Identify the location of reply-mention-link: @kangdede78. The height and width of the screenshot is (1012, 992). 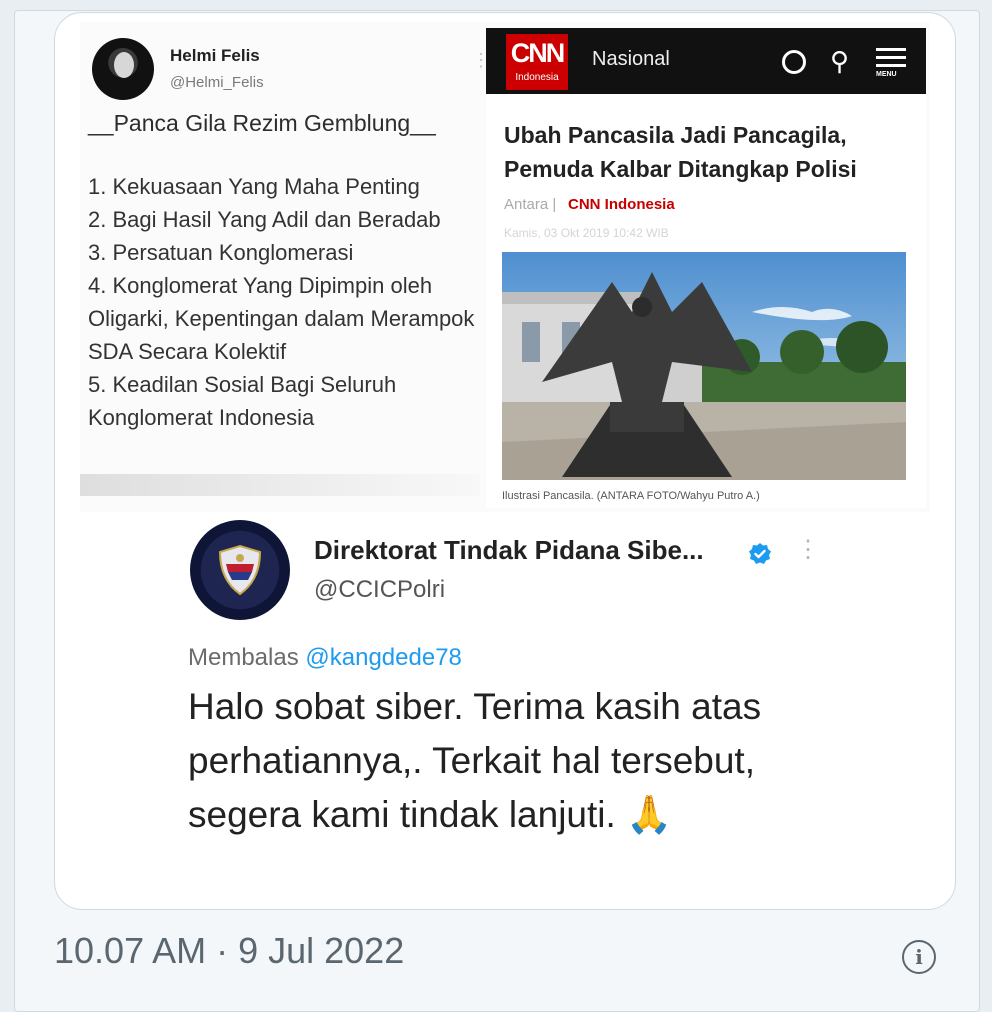
(383, 657).